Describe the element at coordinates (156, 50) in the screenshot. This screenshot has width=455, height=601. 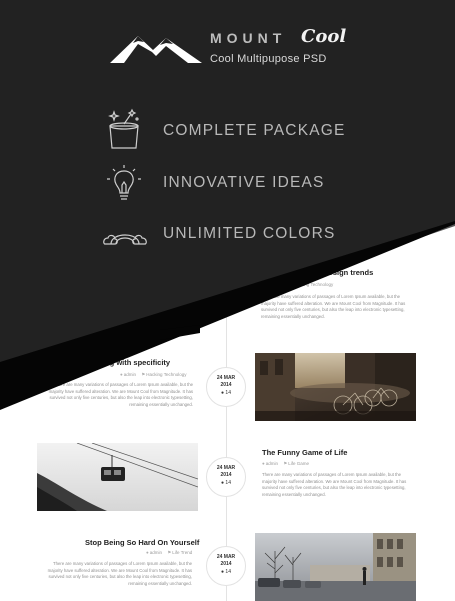
I see `mountain-logo-icon` at that location.